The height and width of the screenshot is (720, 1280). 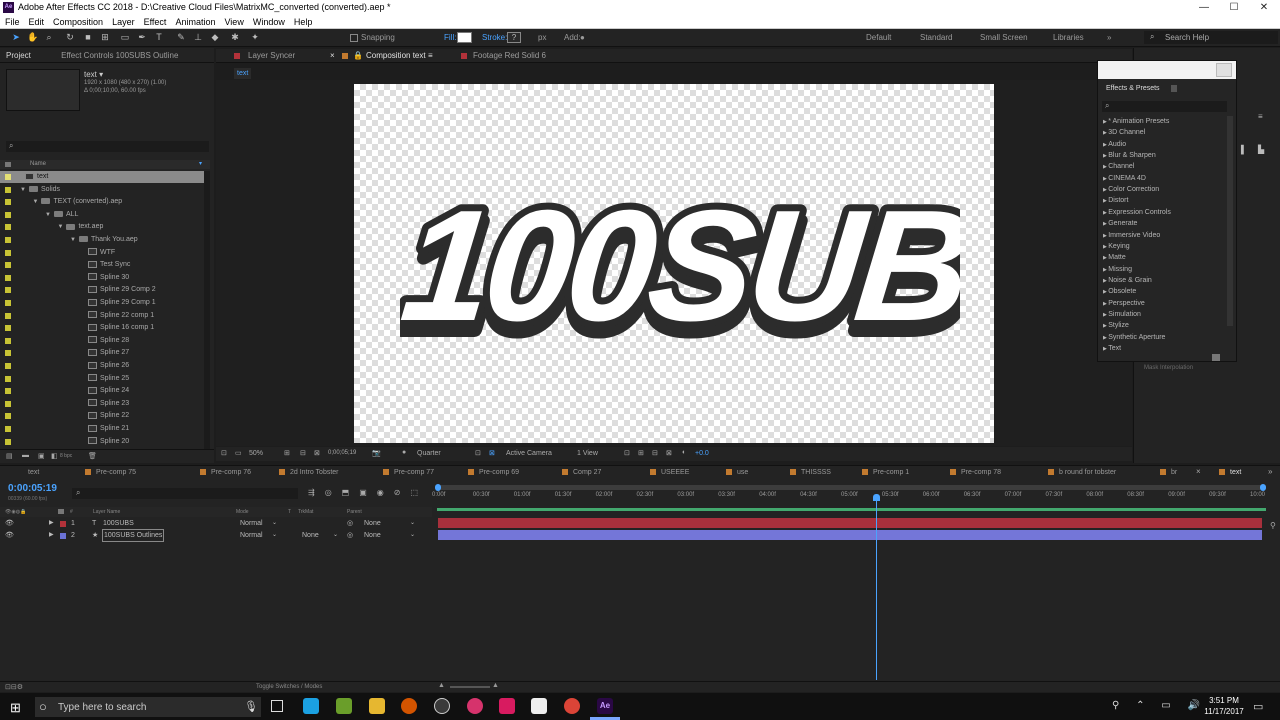 I want to click on taskbar-search-box: ○ Type here to search 🎙, so click(x=148, y=707).